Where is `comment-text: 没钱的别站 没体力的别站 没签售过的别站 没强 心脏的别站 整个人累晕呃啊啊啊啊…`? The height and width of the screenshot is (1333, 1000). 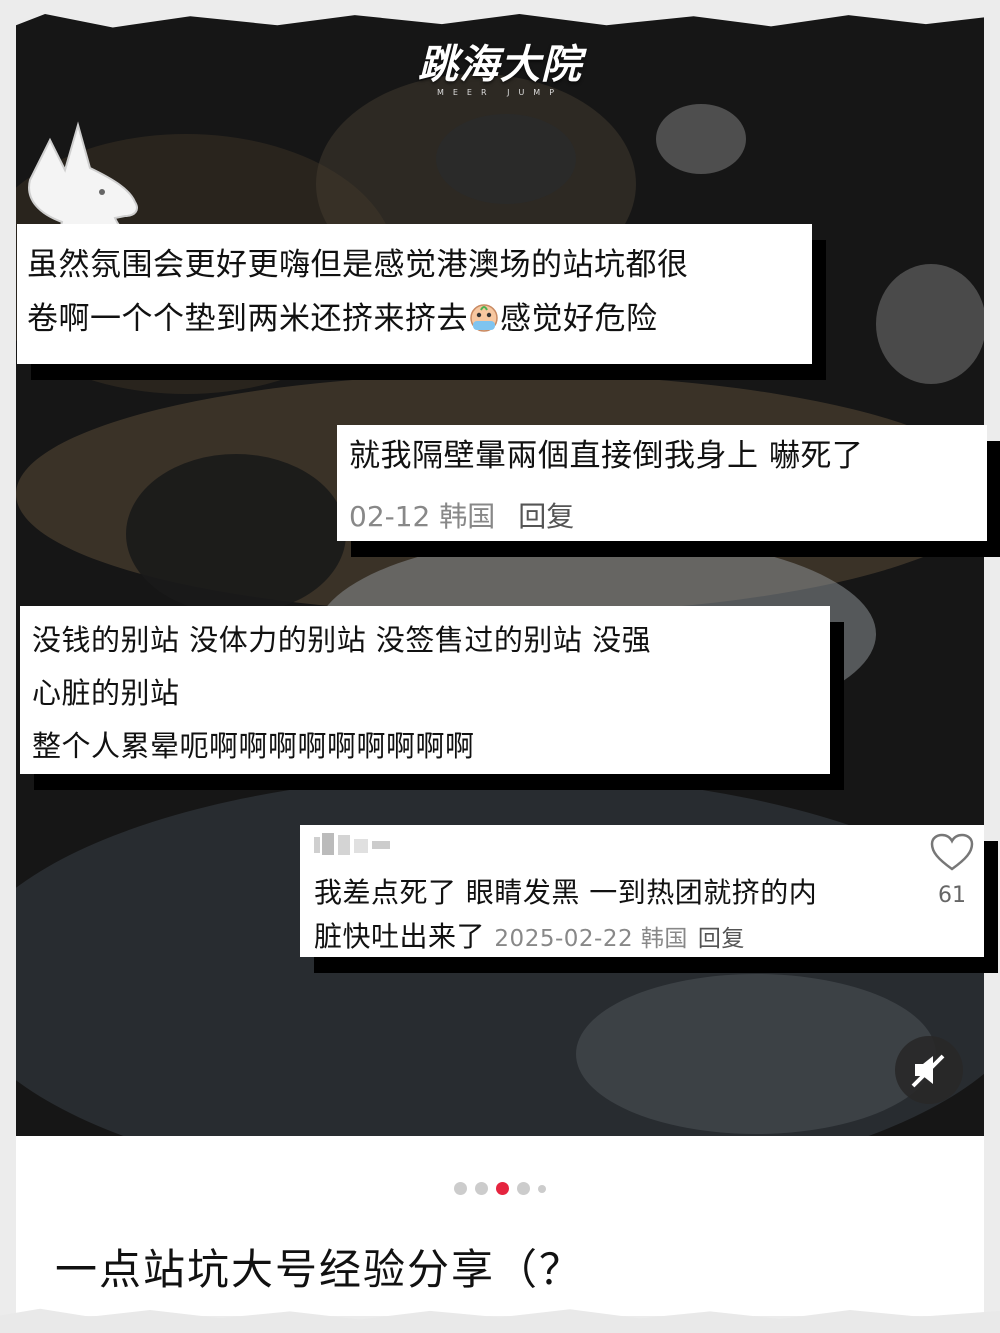
comment-text: 没钱的别站 没体力的别站 没签售过的别站 没强 心脏的别站 整个人累晕呃啊啊啊啊… is located at coordinates (427, 693).